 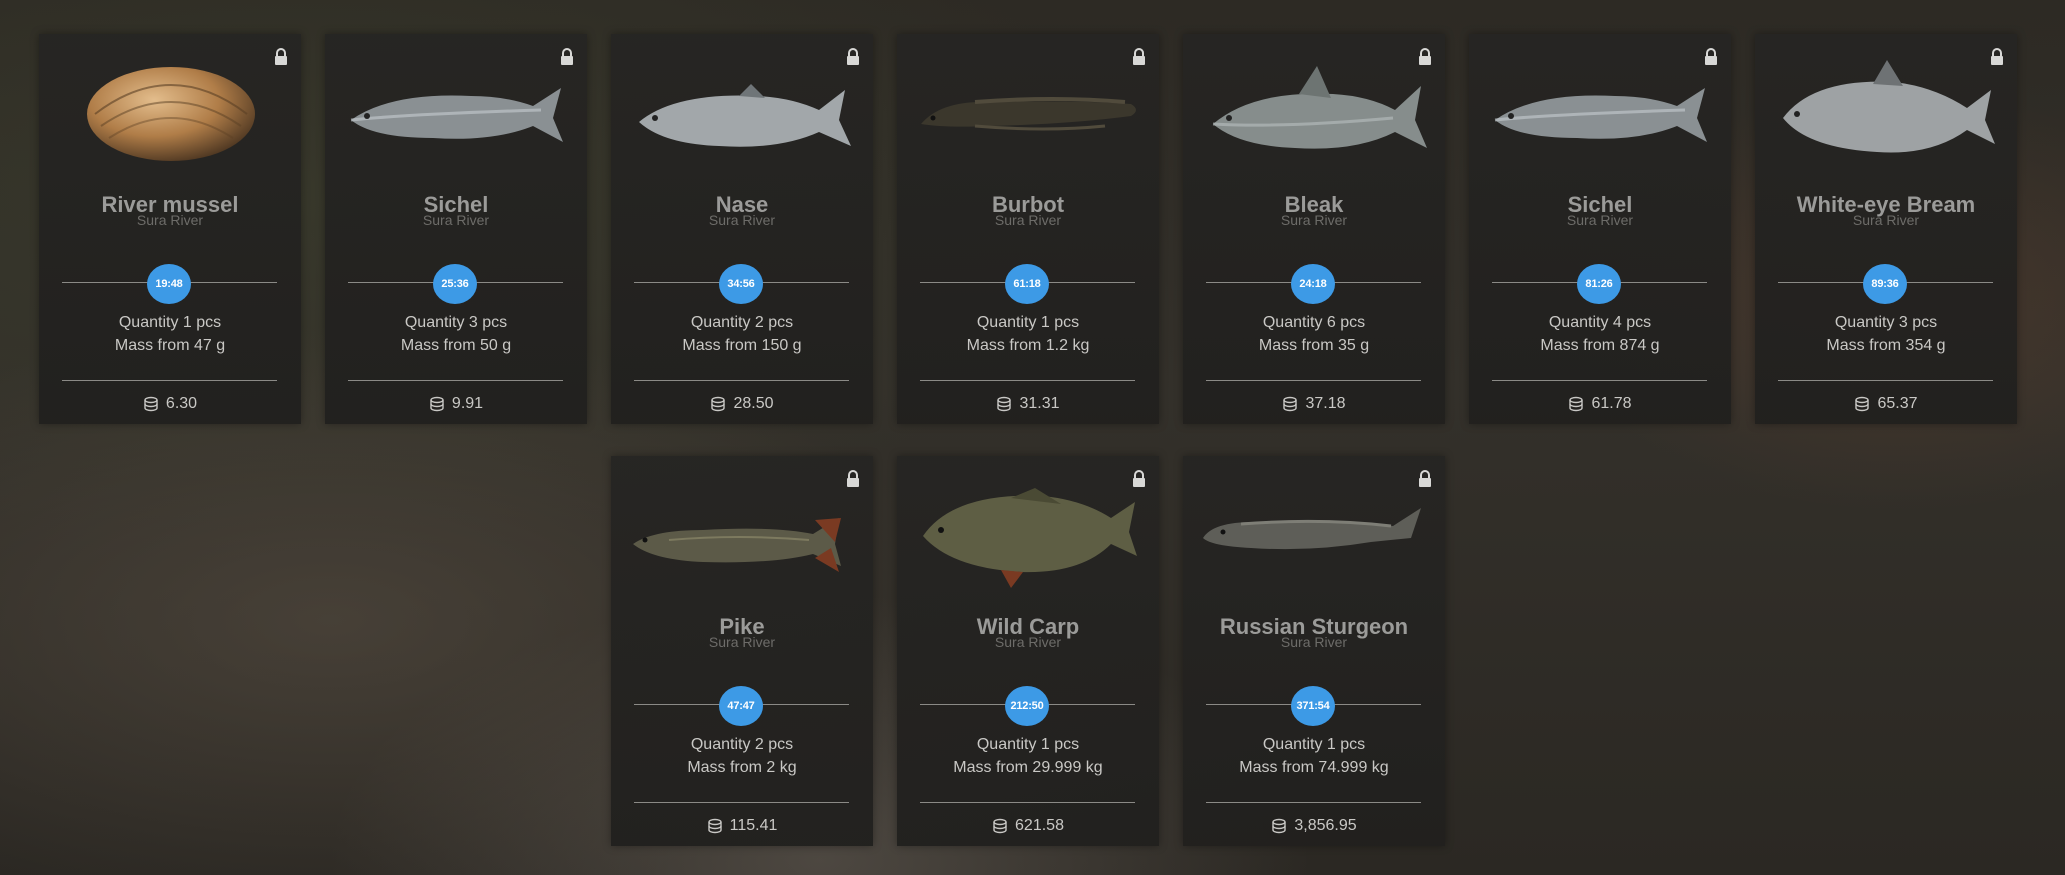 What do you see at coordinates (1611, 403) in the screenshot?
I see `reward-value: 61.78` at bounding box center [1611, 403].